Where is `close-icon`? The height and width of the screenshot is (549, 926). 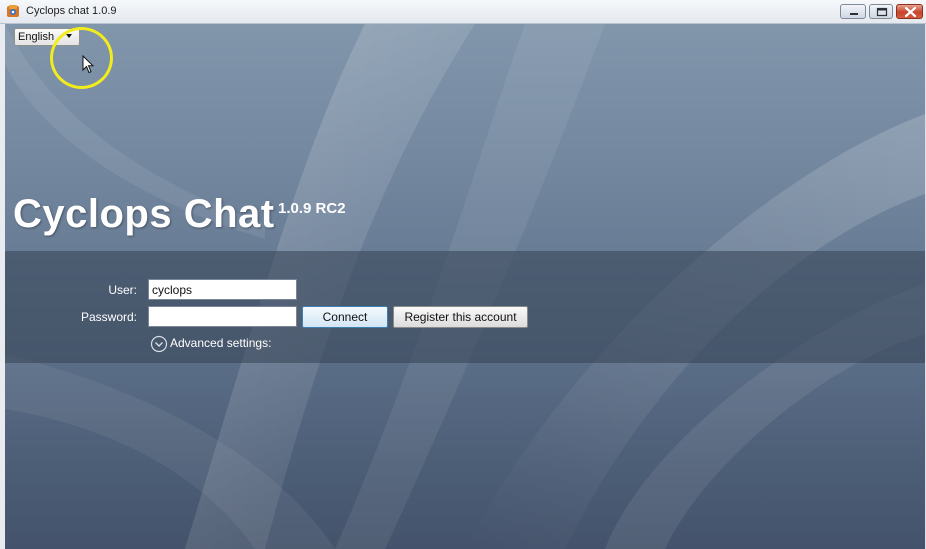
close-icon is located at coordinates (910, 12).